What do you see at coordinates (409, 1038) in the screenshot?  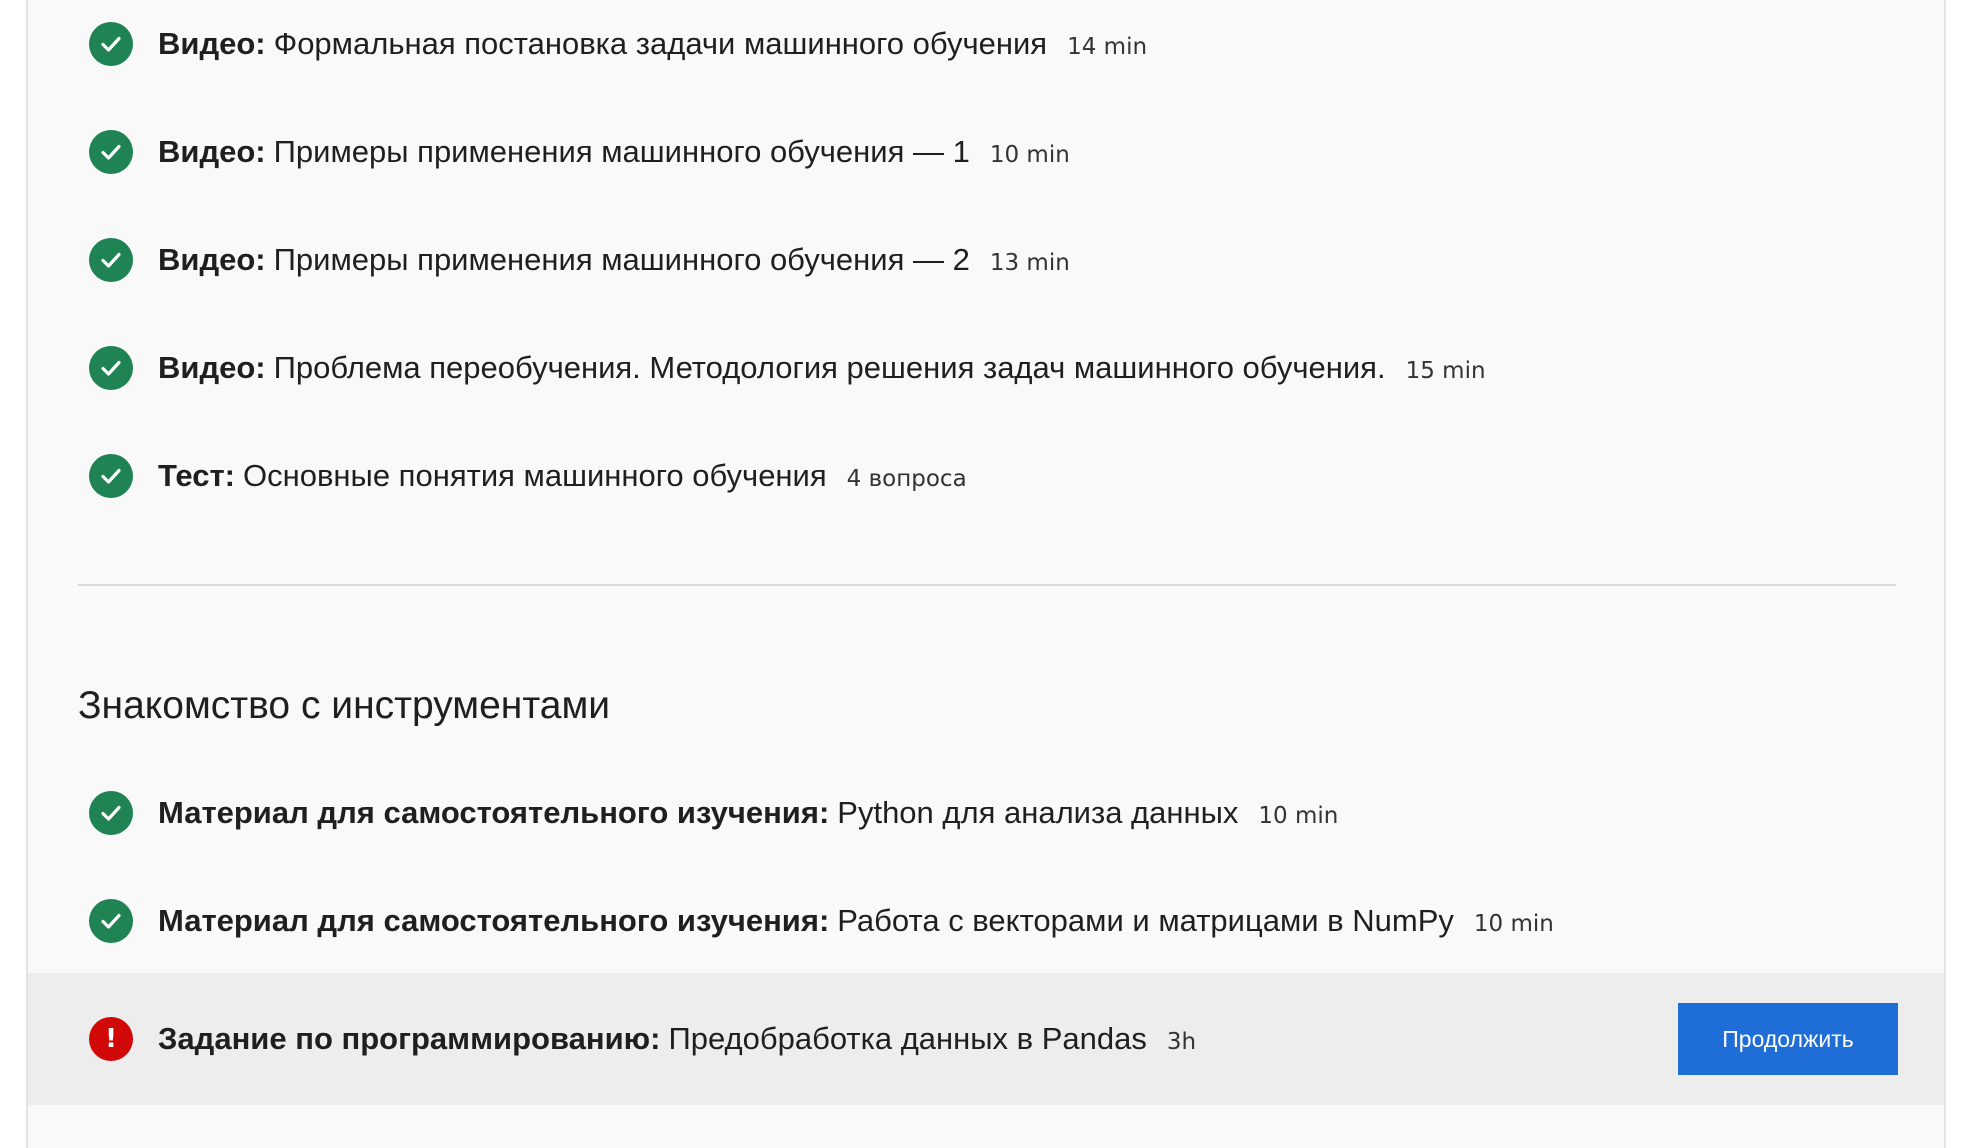 I see `lesson-type: Задание по программированию:` at bounding box center [409, 1038].